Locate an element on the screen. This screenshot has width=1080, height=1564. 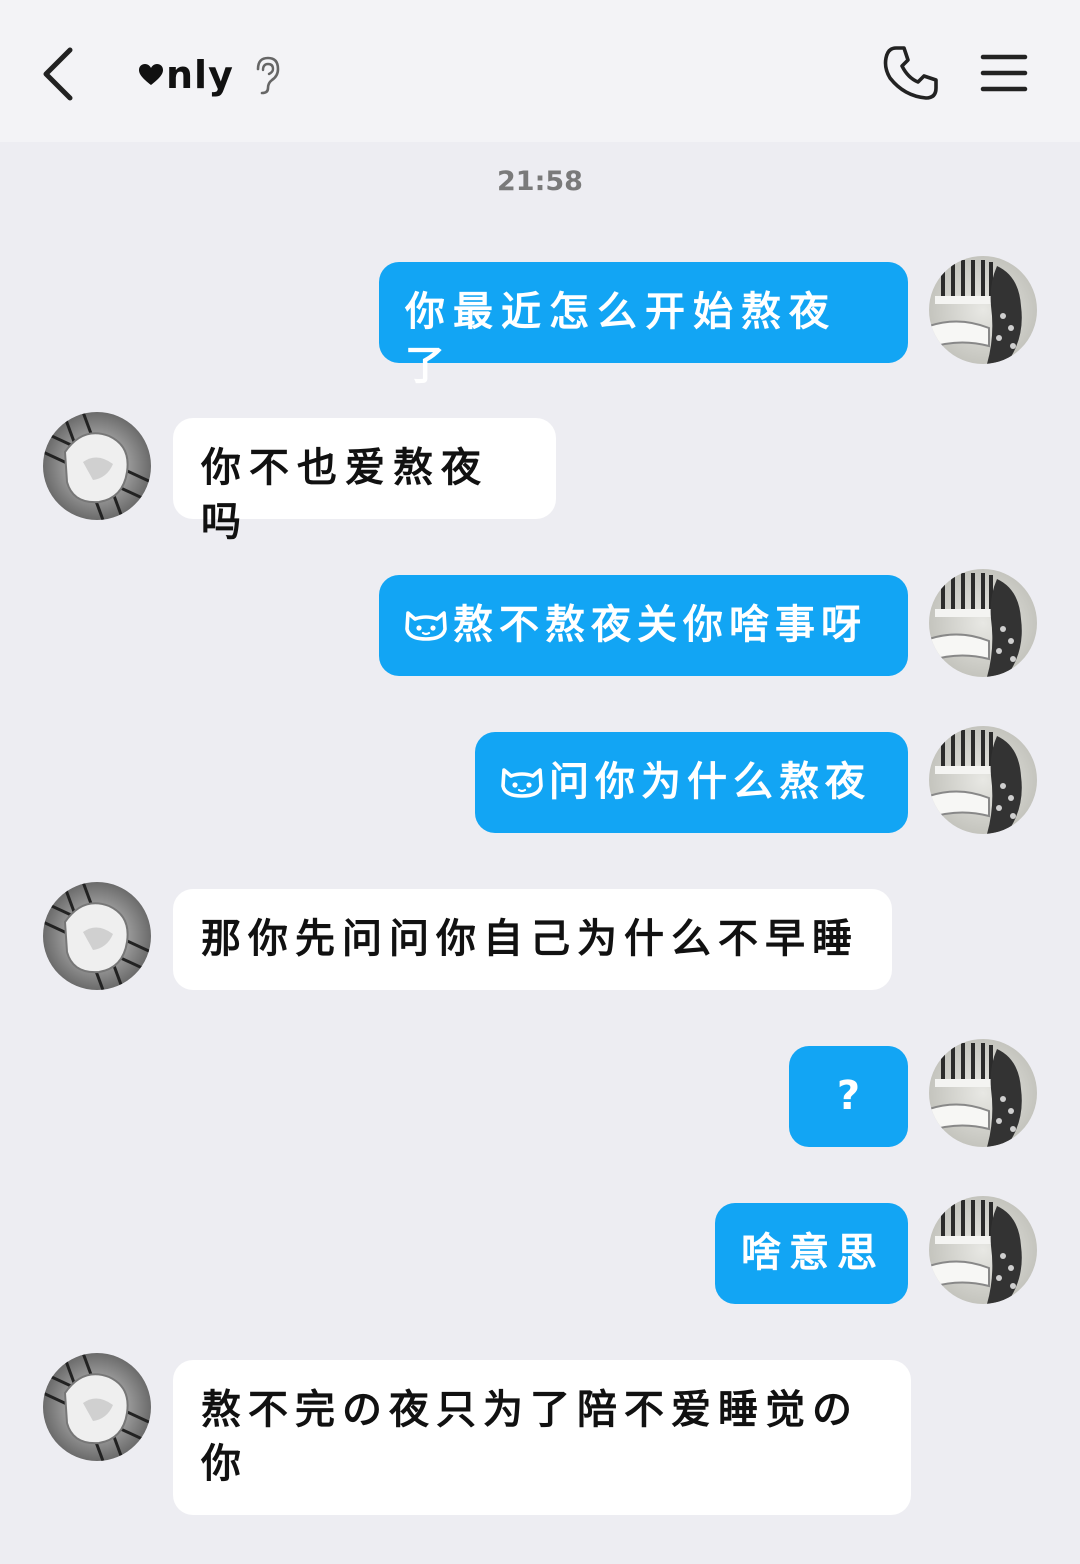
message-text: 你最近怎么开始熬夜了 is located at coordinates (621, 339).